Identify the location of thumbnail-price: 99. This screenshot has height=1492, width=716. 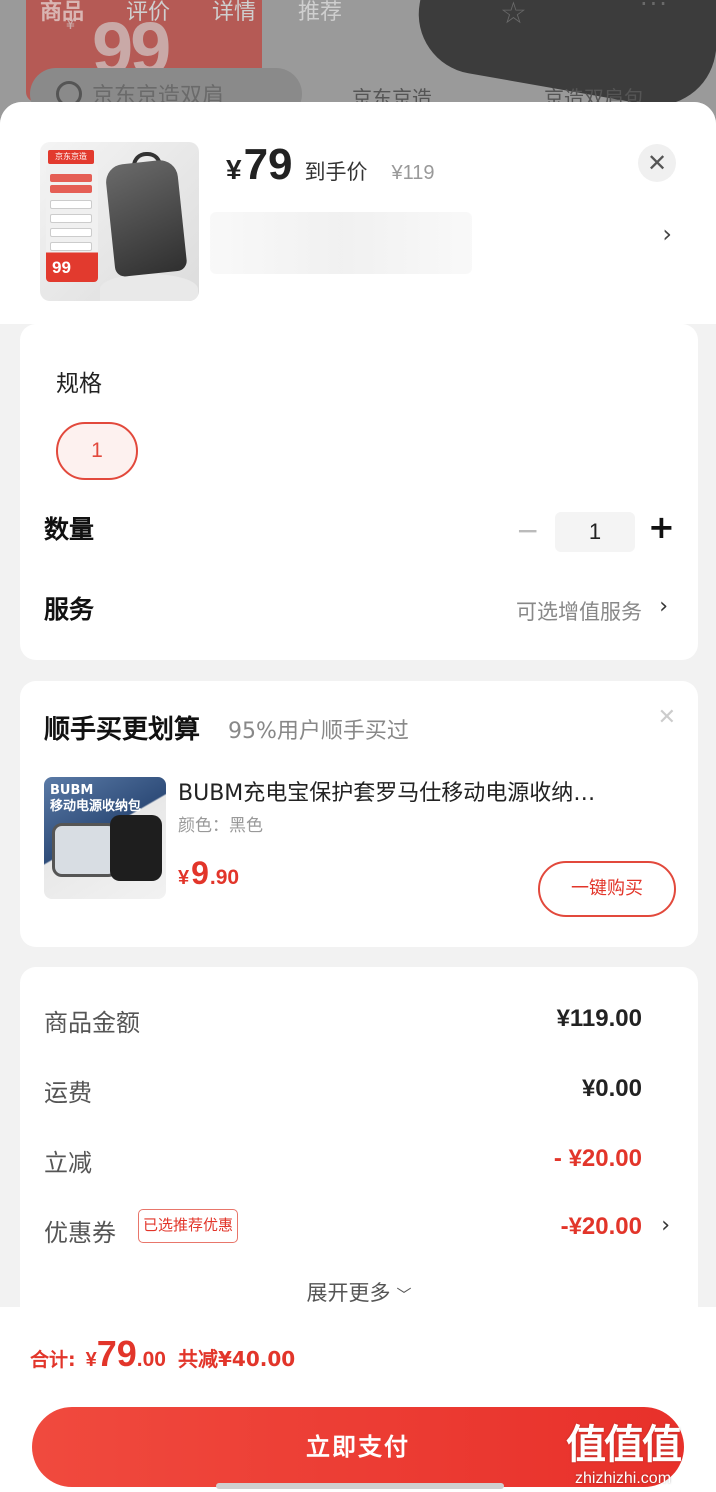
(61, 267).